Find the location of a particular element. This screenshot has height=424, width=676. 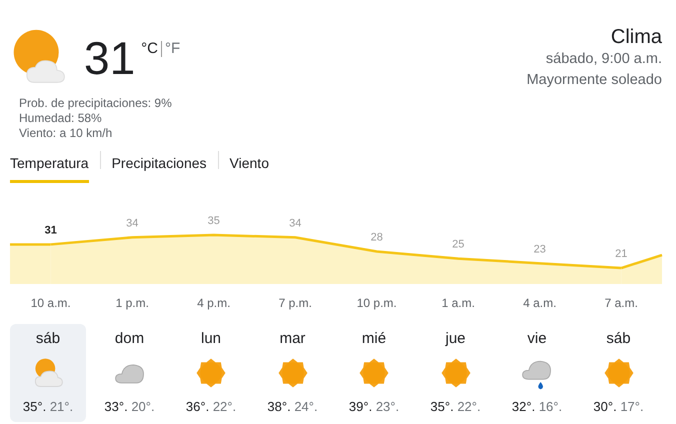

hour-label: 10 p.m. is located at coordinates (377, 303).